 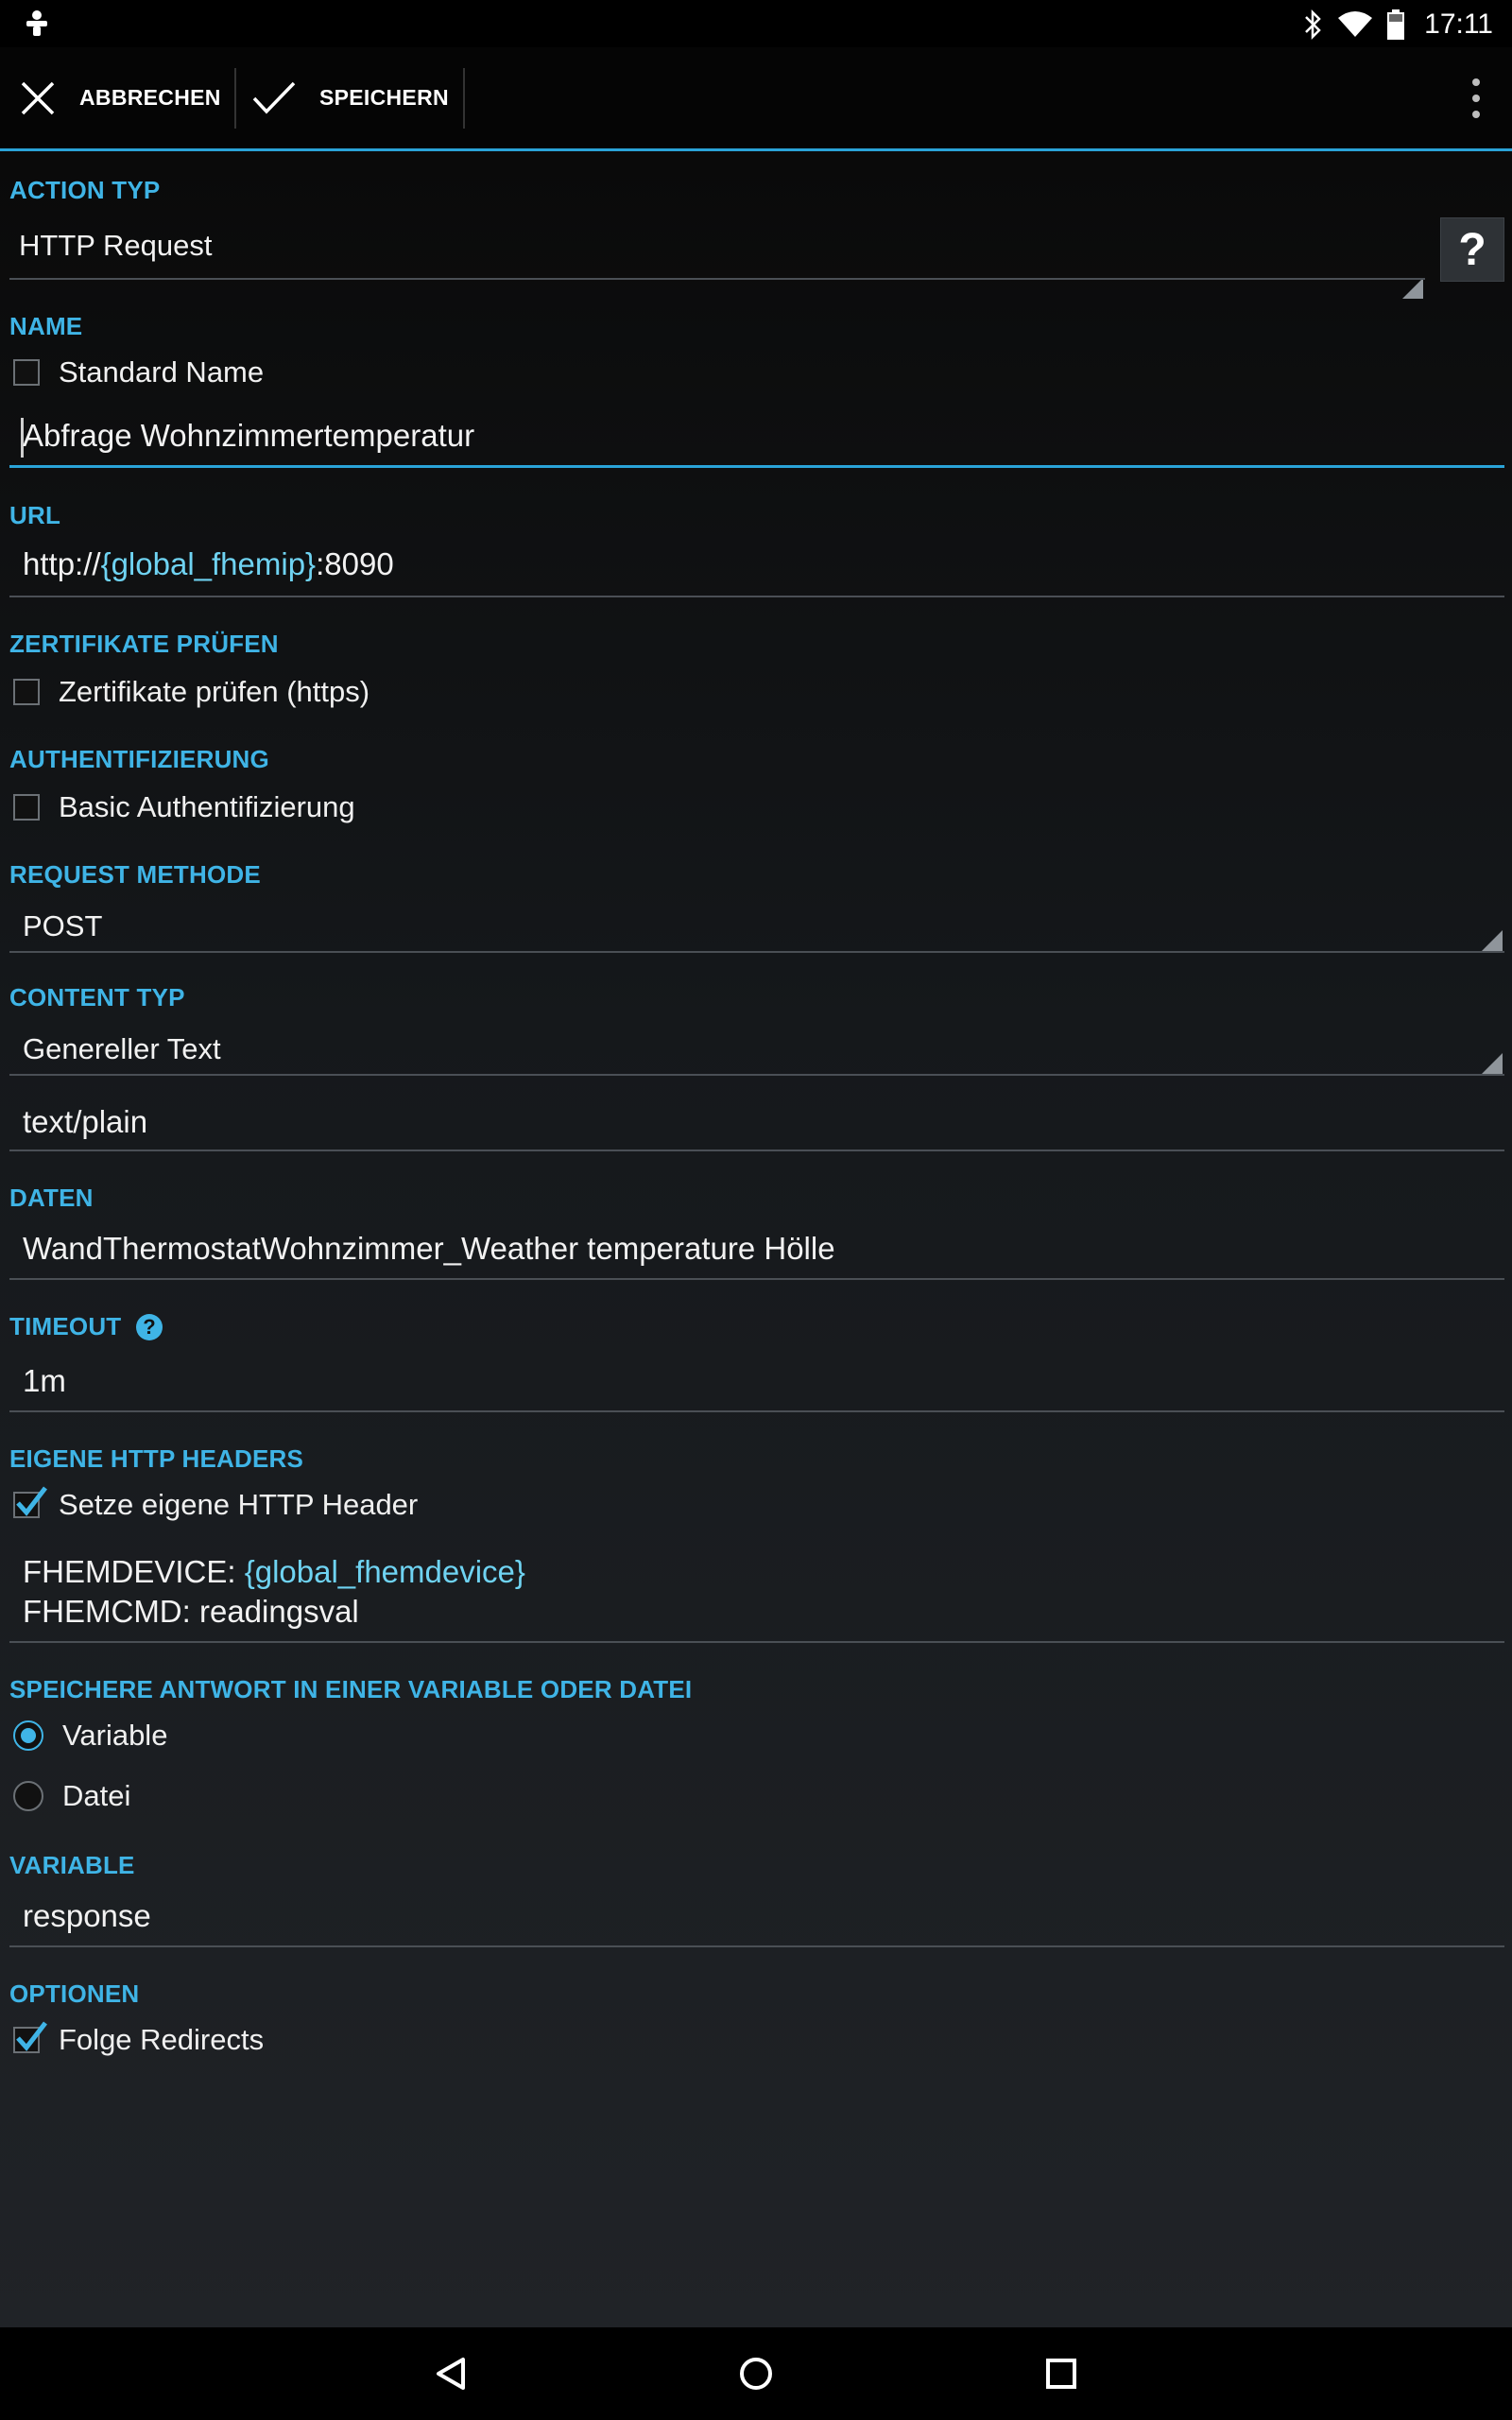 What do you see at coordinates (274, 1571) in the screenshot?
I see `header-line-1: FHEMDEVICE: {global_fhemdevice}` at bounding box center [274, 1571].